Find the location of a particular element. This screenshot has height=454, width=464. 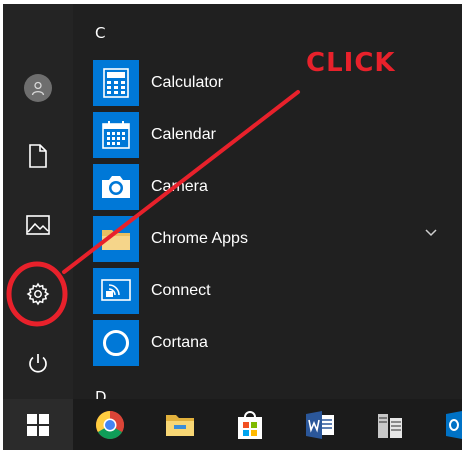

app-label: Camera is located at coordinates (179, 186).